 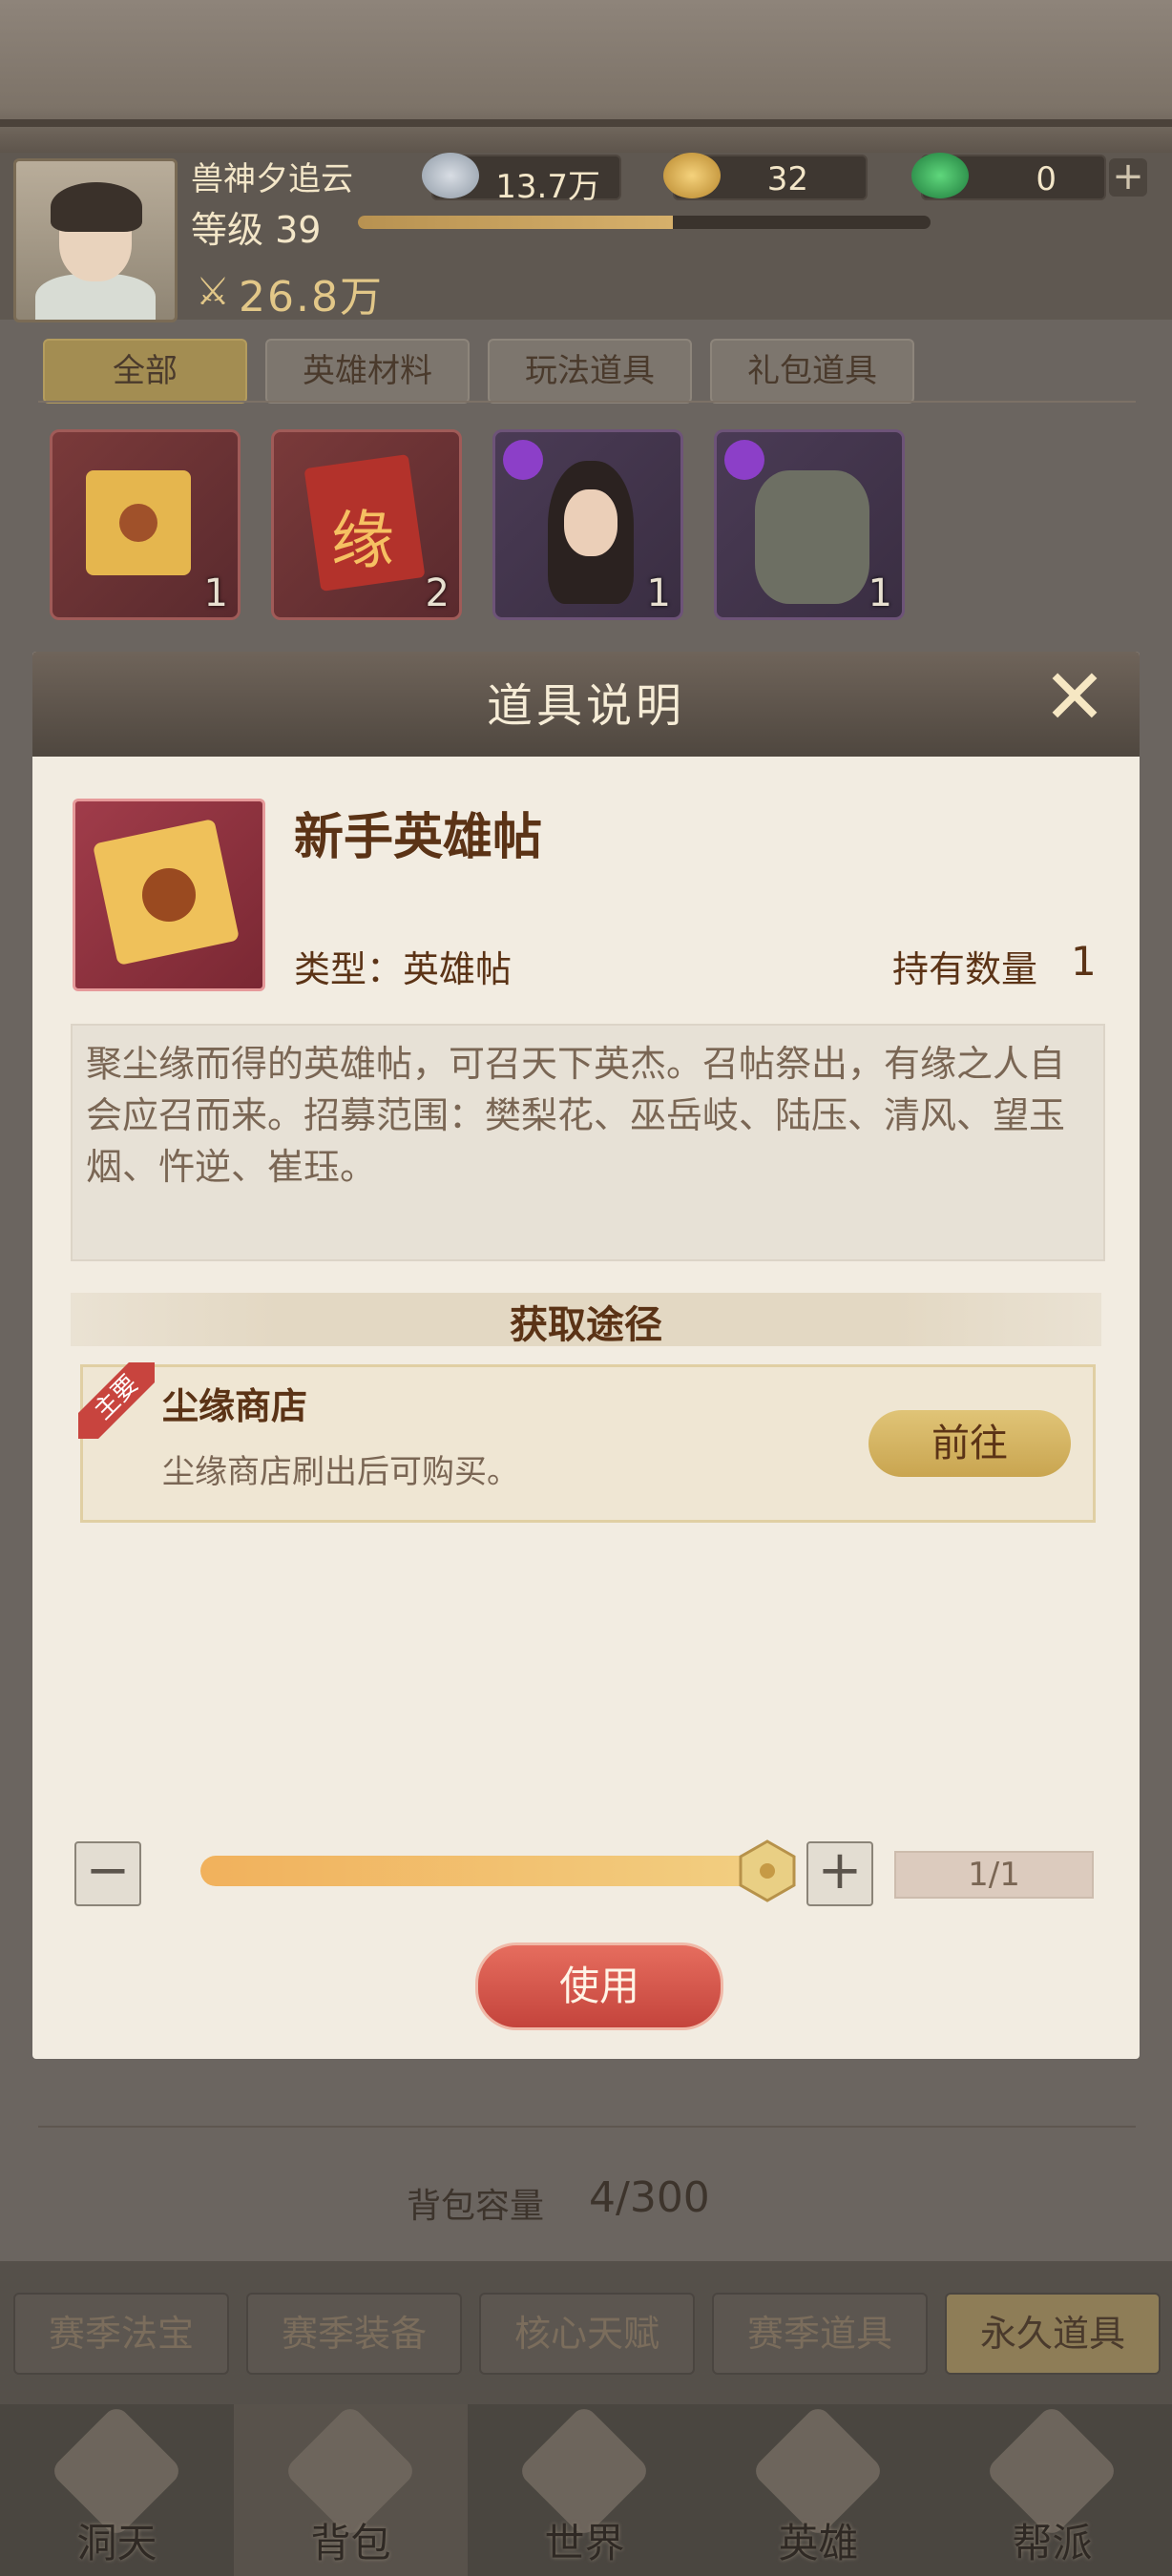 I want to click on source-name: 尘缘商店, so click(x=235, y=1406).